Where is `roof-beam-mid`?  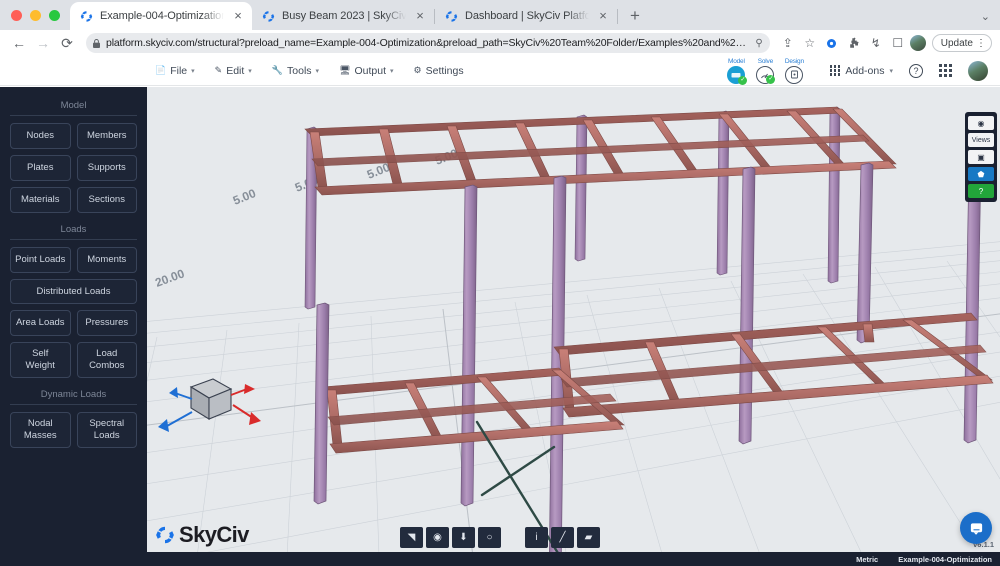 roof-beam-mid is located at coordinates (590, 150).